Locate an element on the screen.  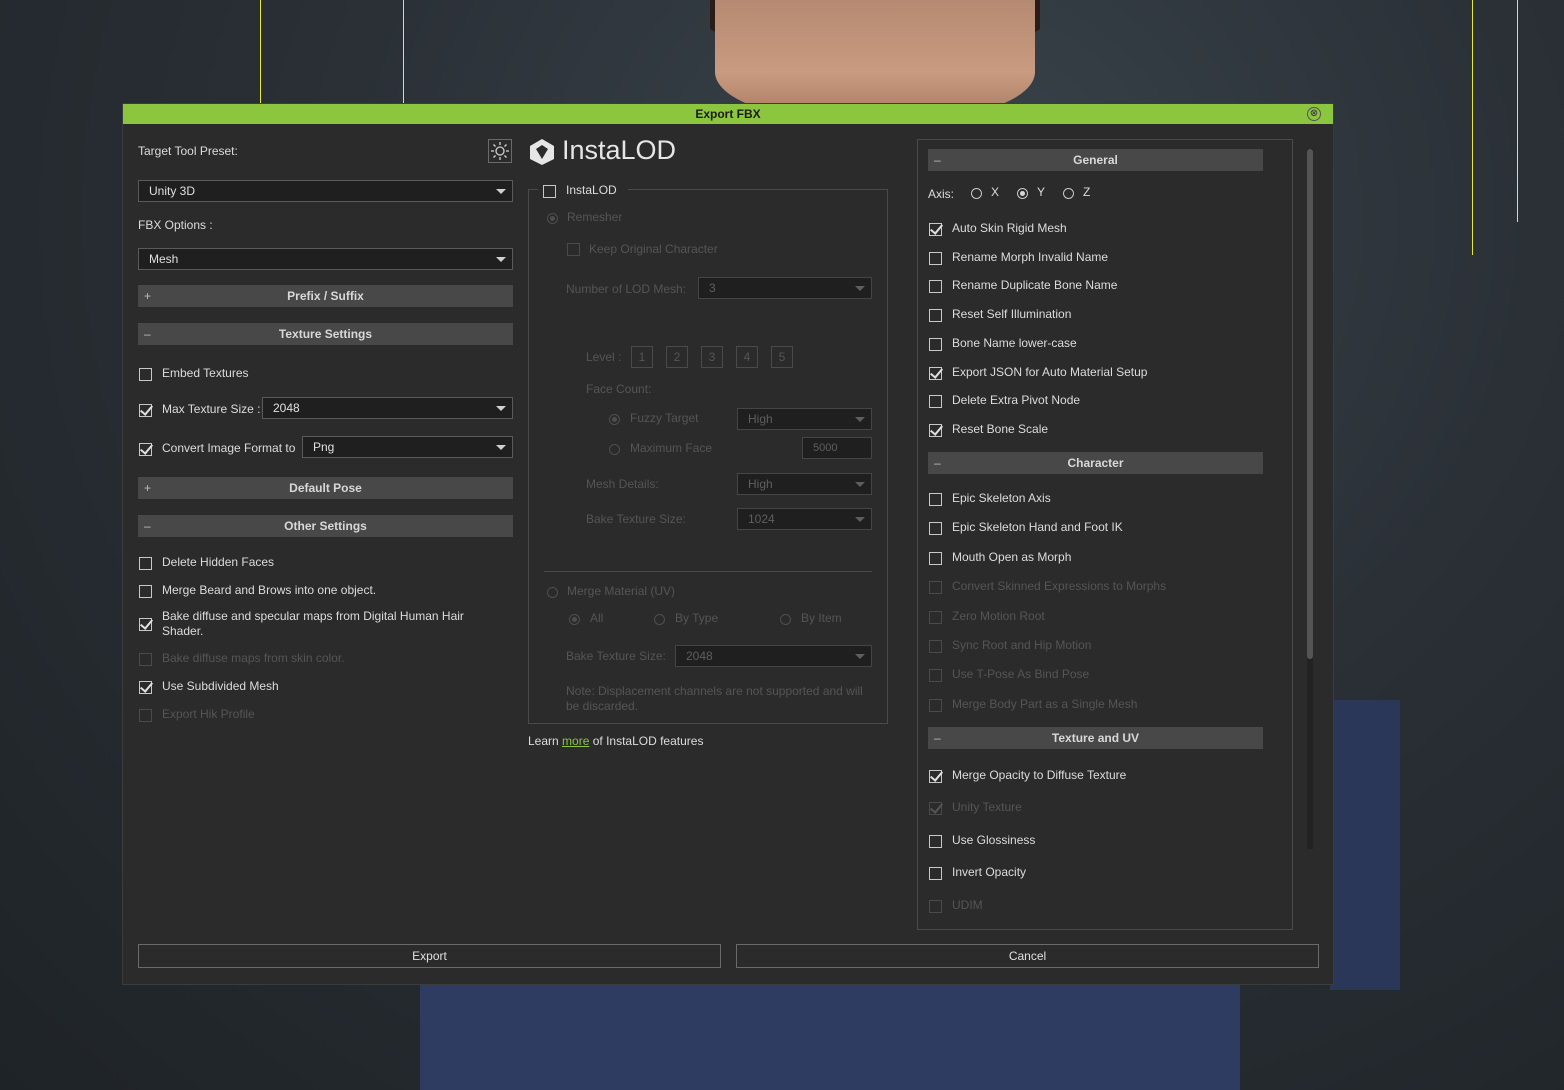
delete-hidden-faces-checkbox is located at coordinates (145, 563).